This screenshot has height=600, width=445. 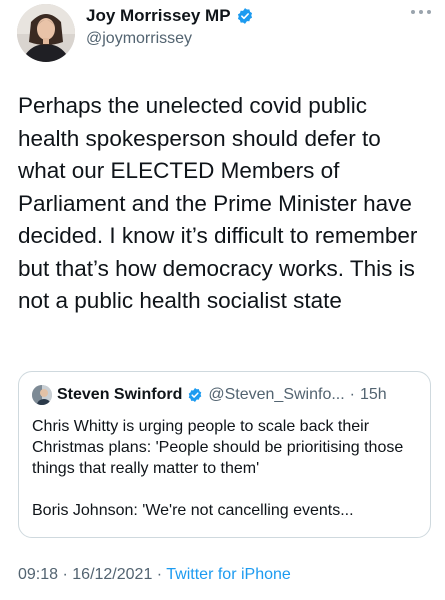 What do you see at coordinates (373, 394) in the screenshot?
I see `quoted-timestamp: 15h` at bounding box center [373, 394].